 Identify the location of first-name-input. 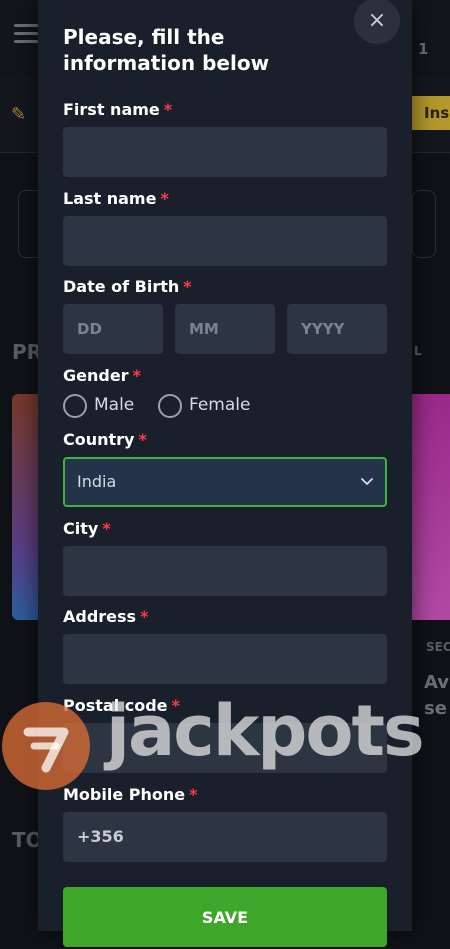
(225, 152).